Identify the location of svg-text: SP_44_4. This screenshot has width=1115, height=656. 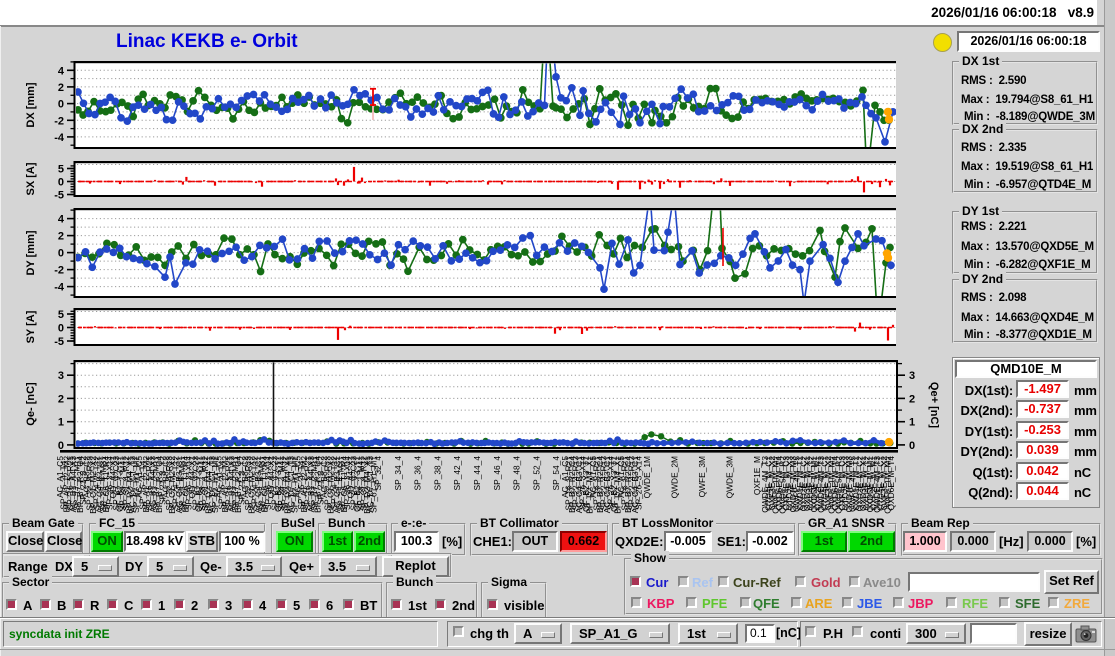
(477, 473).